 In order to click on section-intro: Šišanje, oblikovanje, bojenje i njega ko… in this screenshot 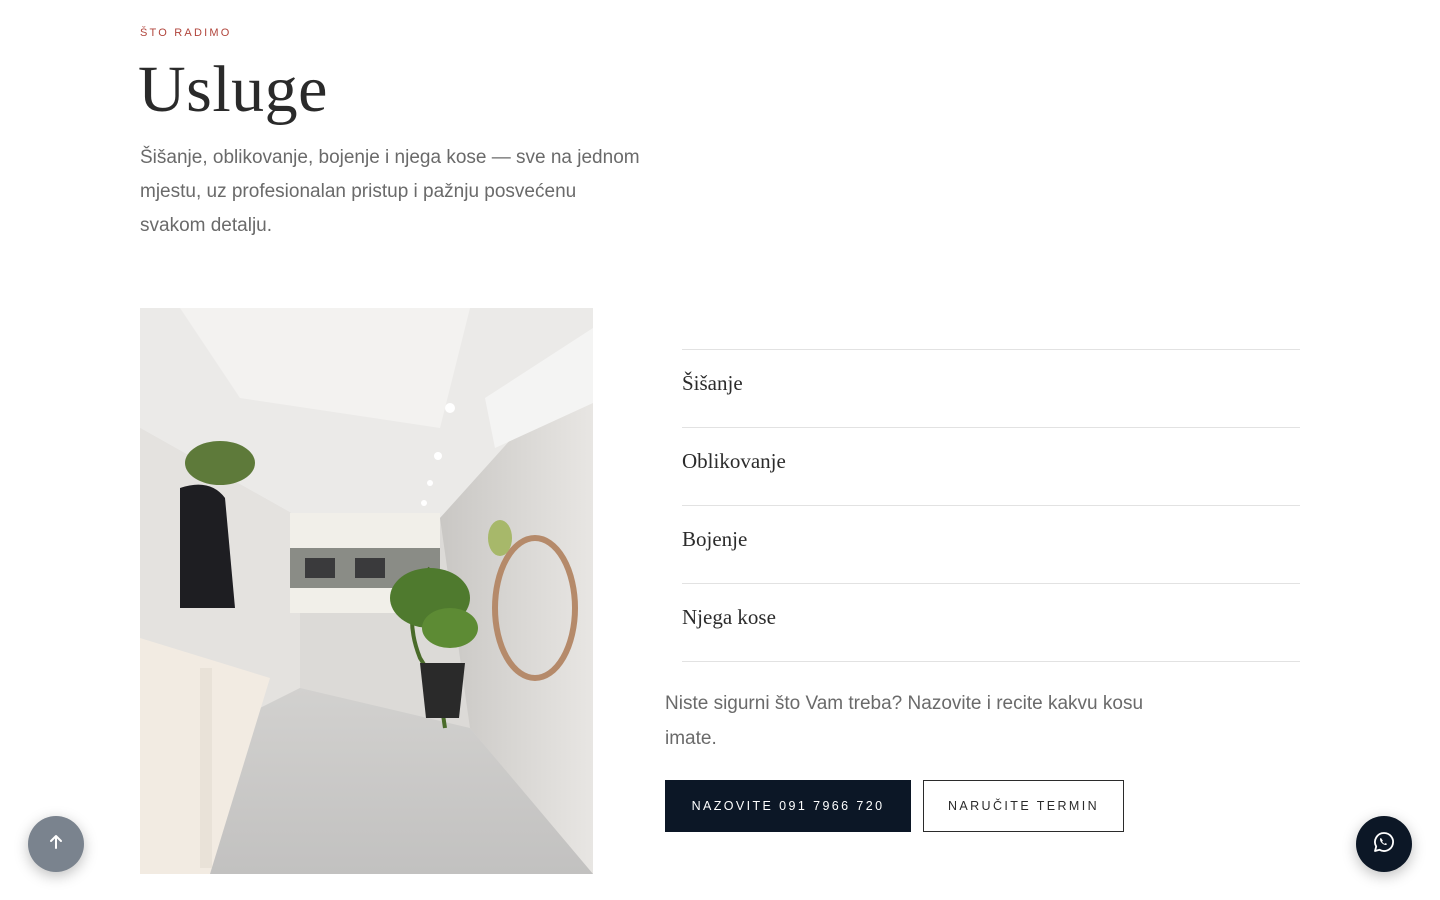, I will do `click(390, 191)`.